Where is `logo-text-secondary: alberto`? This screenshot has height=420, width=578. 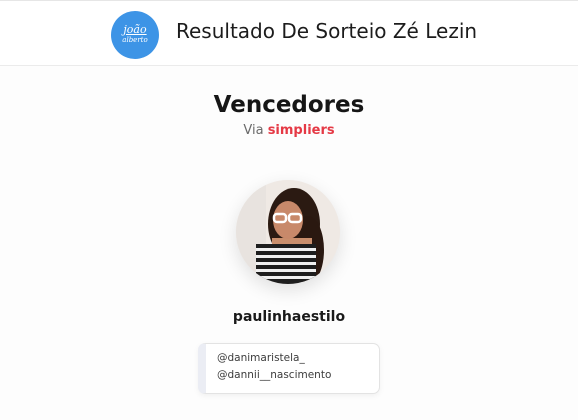
logo-text-secondary: alberto is located at coordinates (135, 40).